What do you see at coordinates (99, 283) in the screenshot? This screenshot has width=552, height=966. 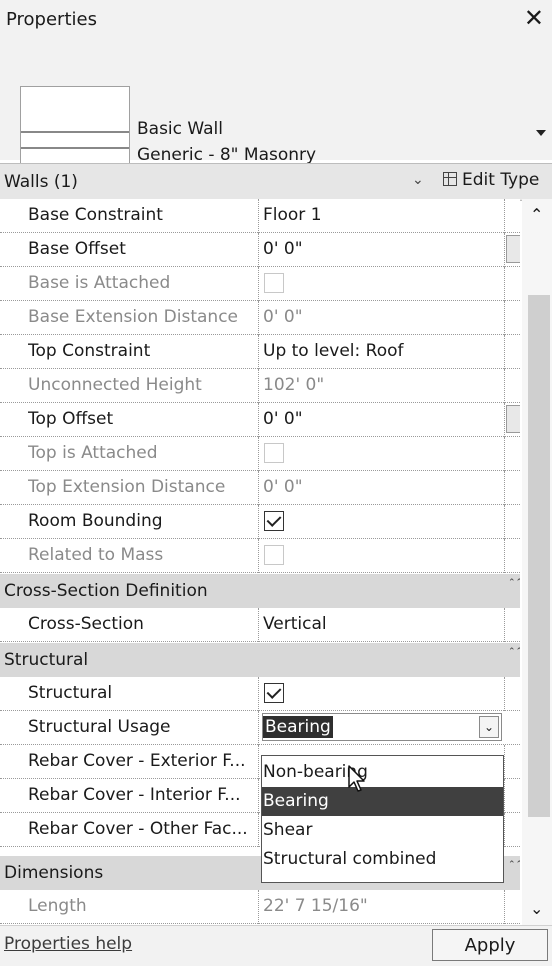 I see `property-name: Base is Attached` at bounding box center [99, 283].